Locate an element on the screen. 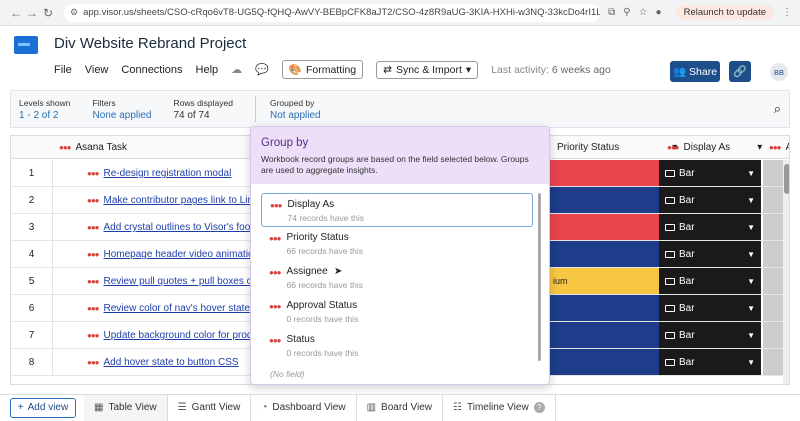 The image size is (800, 421). task-cell: ●●● Homepage header video animation is located at coordinates (173, 254).